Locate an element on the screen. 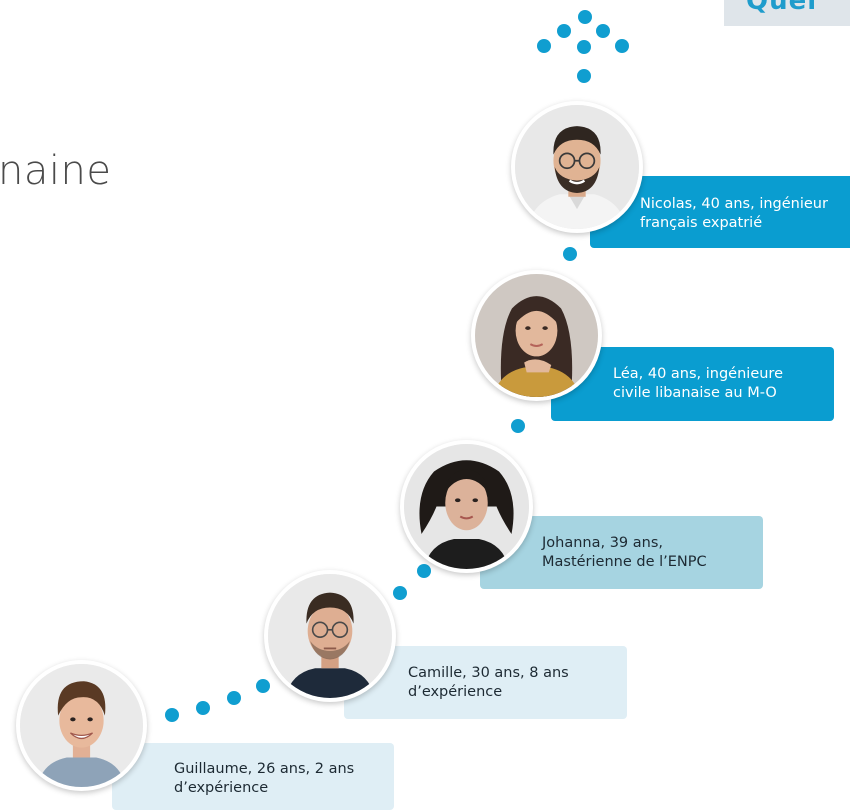 The image size is (850, 810). avatar-camille is located at coordinates (330, 636).